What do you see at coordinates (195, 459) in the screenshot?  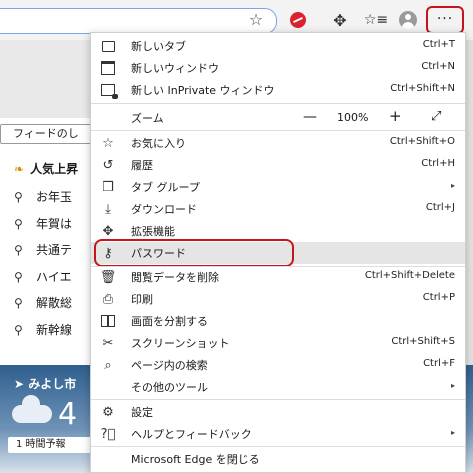 I see `menu-item-label: Microsoft Edge を閉じる` at bounding box center [195, 459].